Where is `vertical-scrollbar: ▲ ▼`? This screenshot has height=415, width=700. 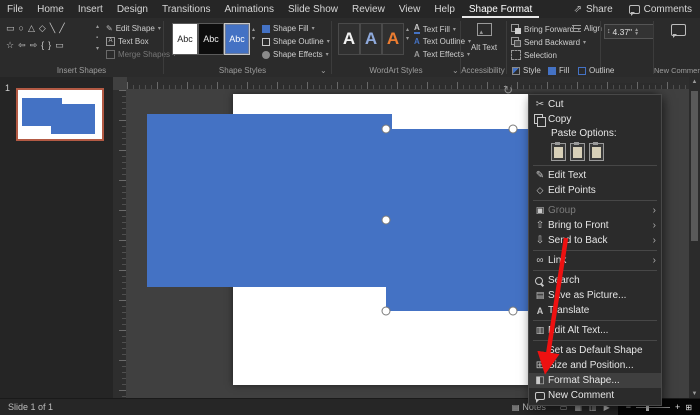
vertical-scrollbar: ▲ ▼ is located at coordinates (694, 238).